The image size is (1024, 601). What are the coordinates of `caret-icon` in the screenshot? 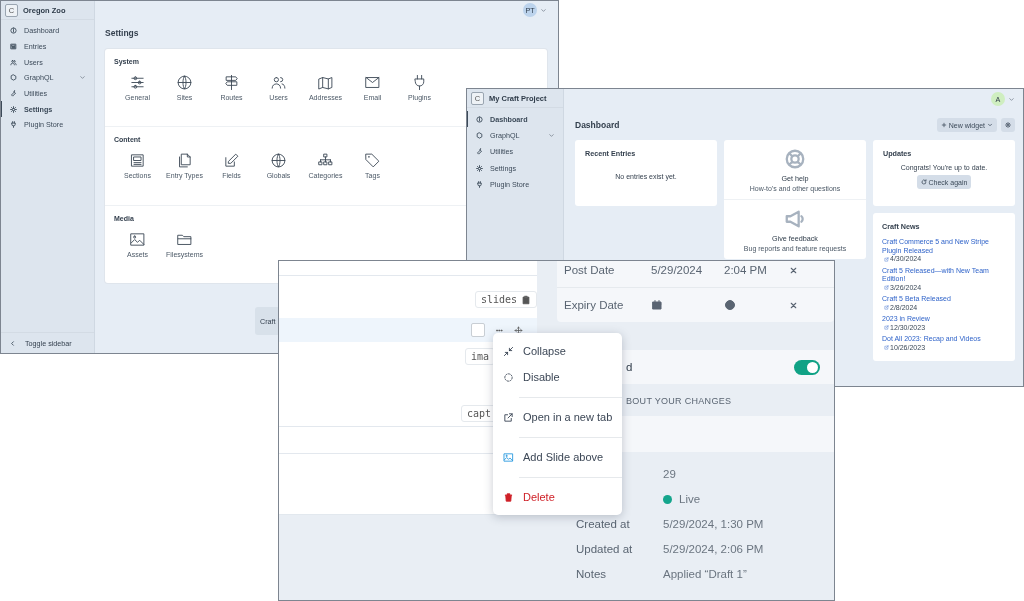 It's located at (990, 125).